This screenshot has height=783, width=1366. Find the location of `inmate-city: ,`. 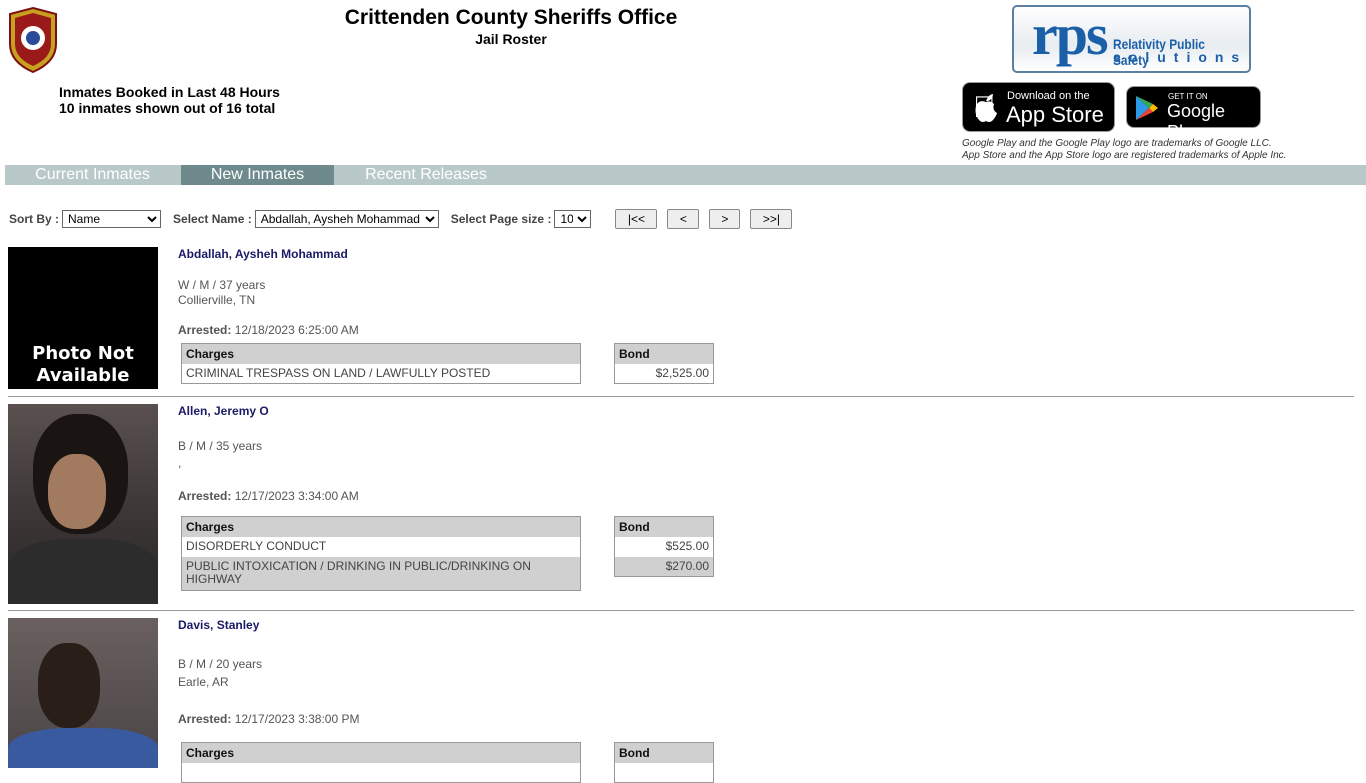

inmate-city: , is located at coordinates (180, 463).